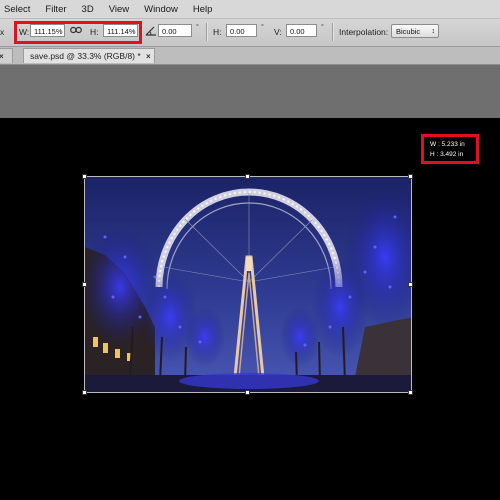 The height and width of the screenshot is (500, 500). What do you see at coordinates (217, 32) in the screenshot?
I see `horizontal-skew-label: H:` at bounding box center [217, 32].